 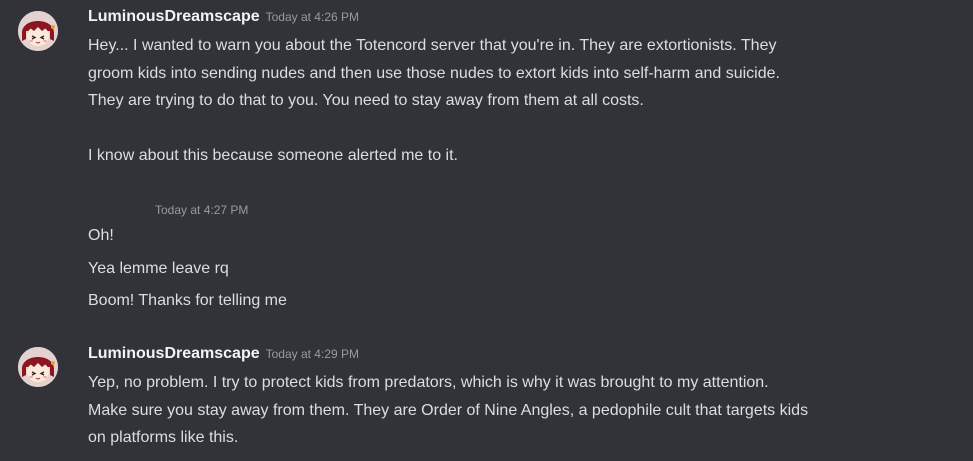 What do you see at coordinates (312, 17) in the screenshot?
I see `message-timestamp: Today at 4:26 PM` at bounding box center [312, 17].